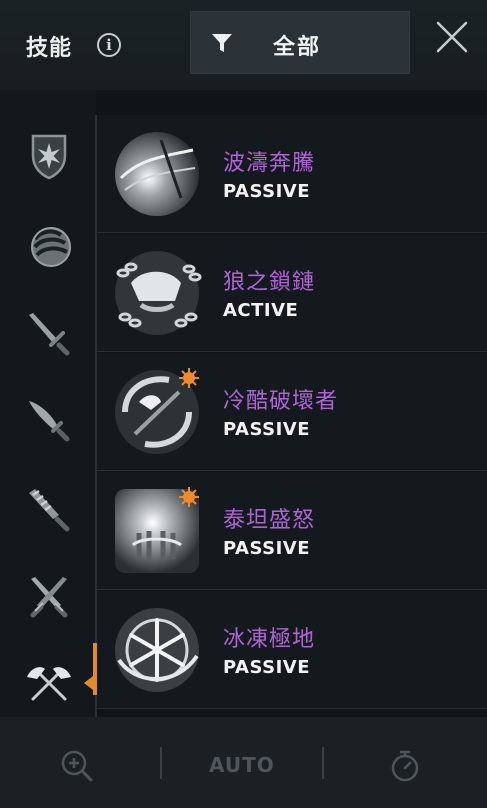  I want to click on crossed-swords-icon, so click(49, 597).